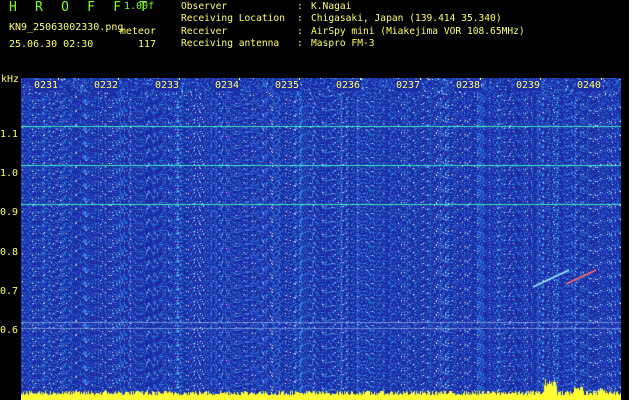  I want to click on time-tick-label: 0232, so click(106, 85).